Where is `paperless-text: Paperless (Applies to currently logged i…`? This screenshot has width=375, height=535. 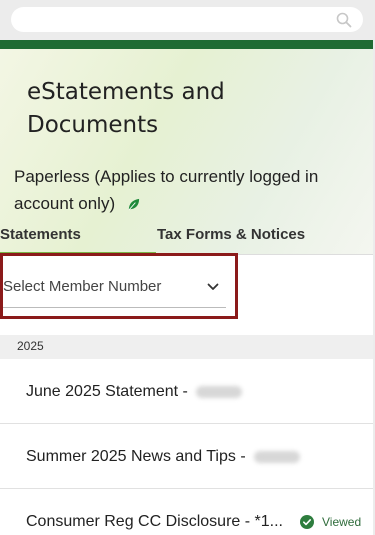 paperless-text: Paperless (Applies to currently logged i… is located at coordinates (166, 190).